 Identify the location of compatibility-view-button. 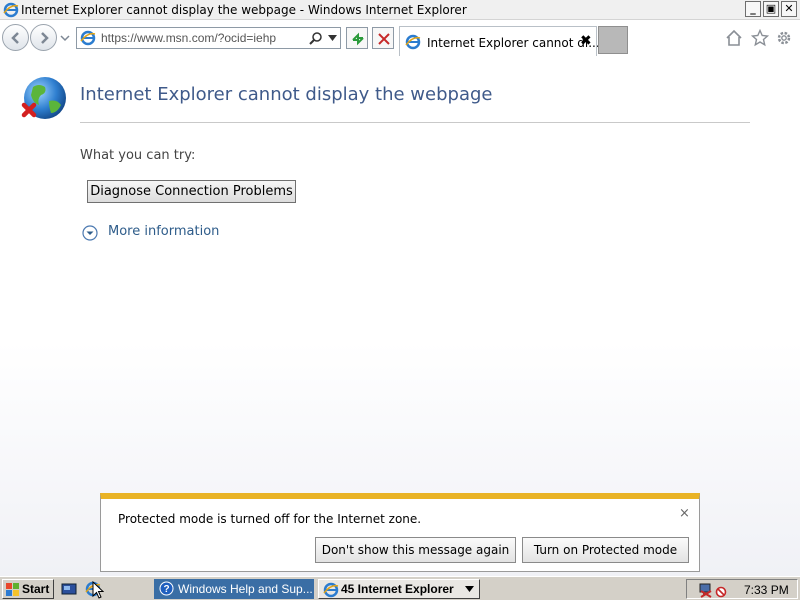
(357, 38).